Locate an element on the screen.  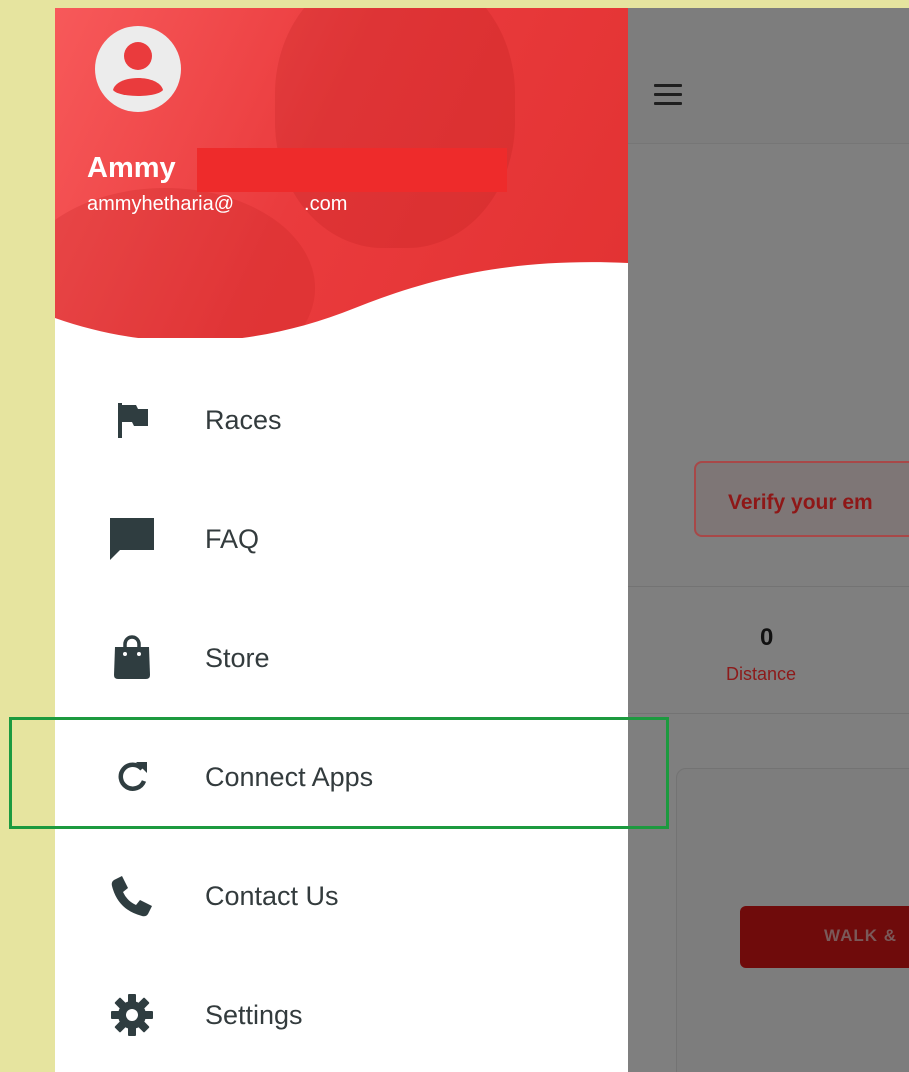
menu-item-contact-us: Contact Us is located at coordinates (341, 896).